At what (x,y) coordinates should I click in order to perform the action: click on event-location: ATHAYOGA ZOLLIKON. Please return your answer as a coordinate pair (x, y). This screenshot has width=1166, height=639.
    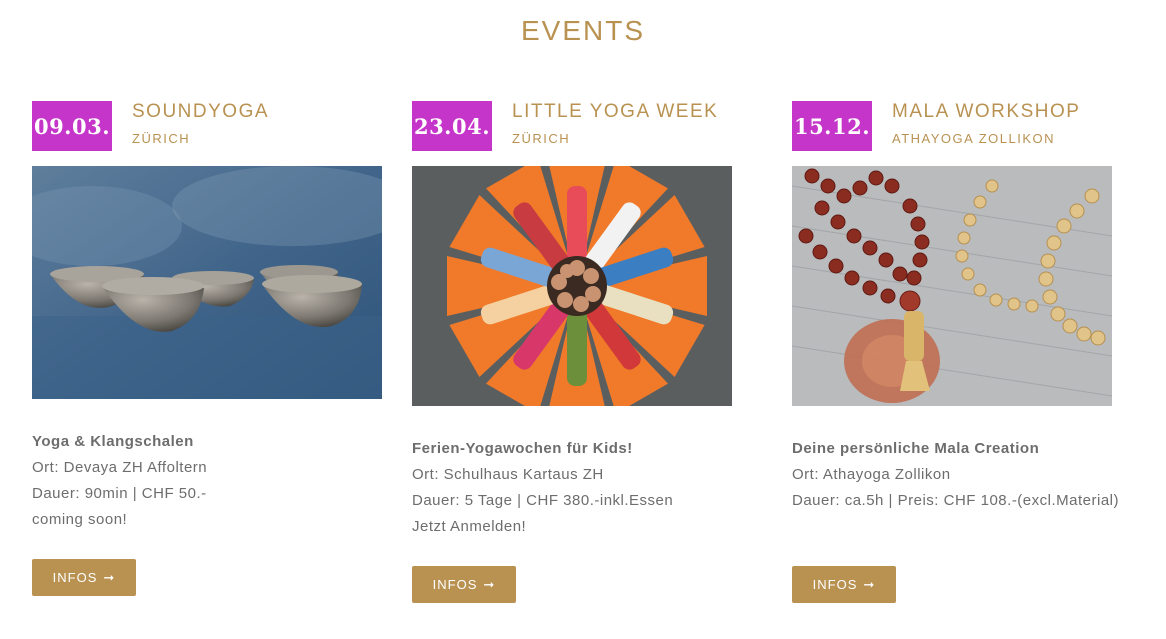
    Looking at the image, I should click on (973, 138).